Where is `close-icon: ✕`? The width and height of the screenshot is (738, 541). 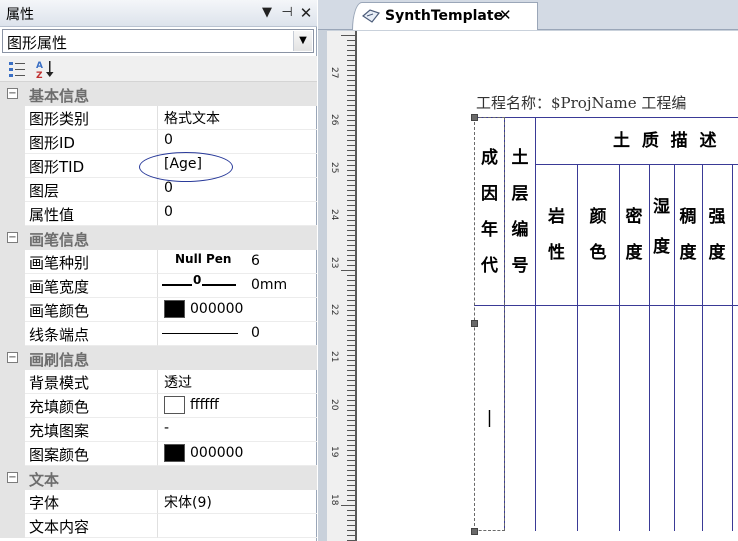
close-icon: ✕ is located at coordinates (306, 13).